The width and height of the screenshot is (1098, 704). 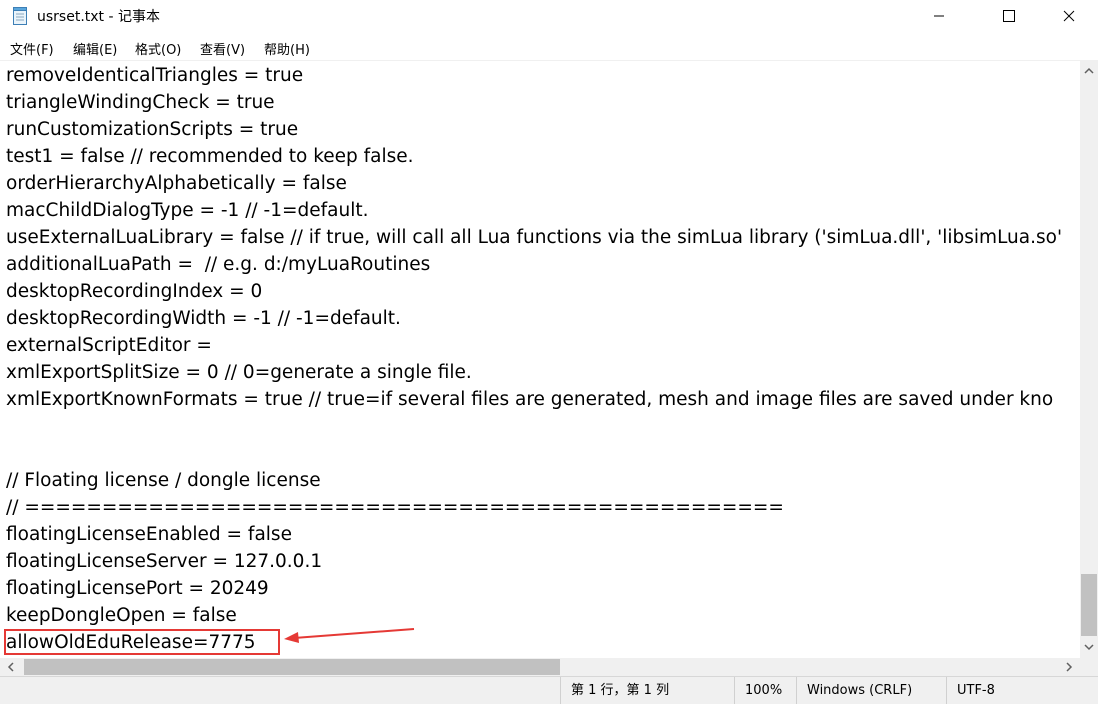 What do you see at coordinates (1089, 359) in the screenshot?
I see `vertical-scrollbar` at bounding box center [1089, 359].